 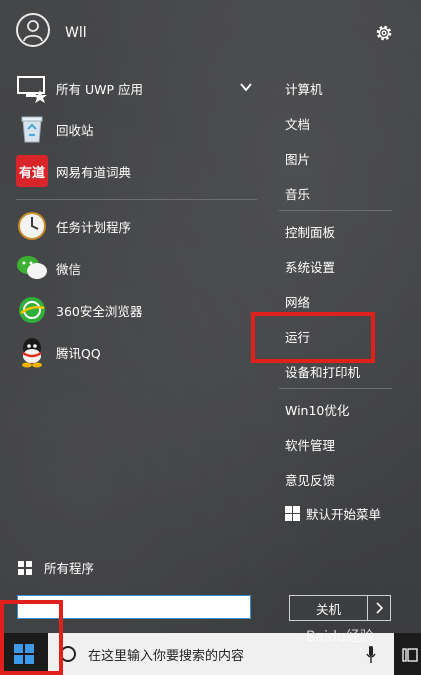 I want to click on app-label: 360安全浏览器, so click(x=99, y=311).